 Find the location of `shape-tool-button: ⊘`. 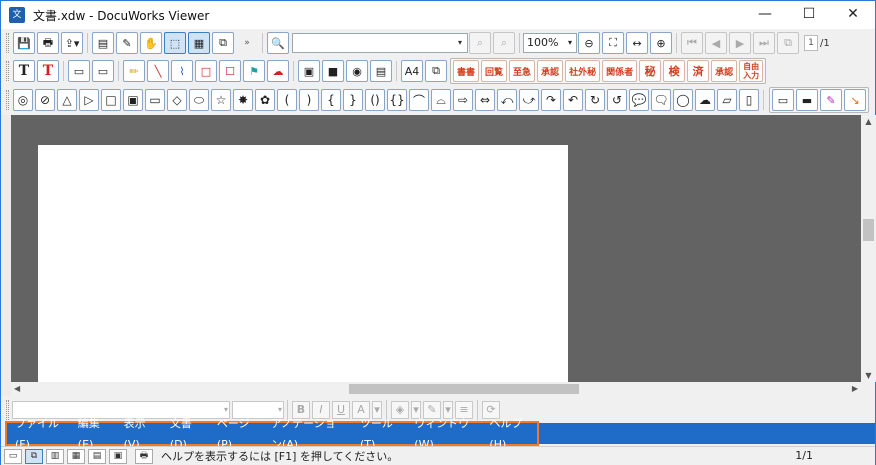

shape-tool-button: ⊘ is located at coordinates (45, 100).